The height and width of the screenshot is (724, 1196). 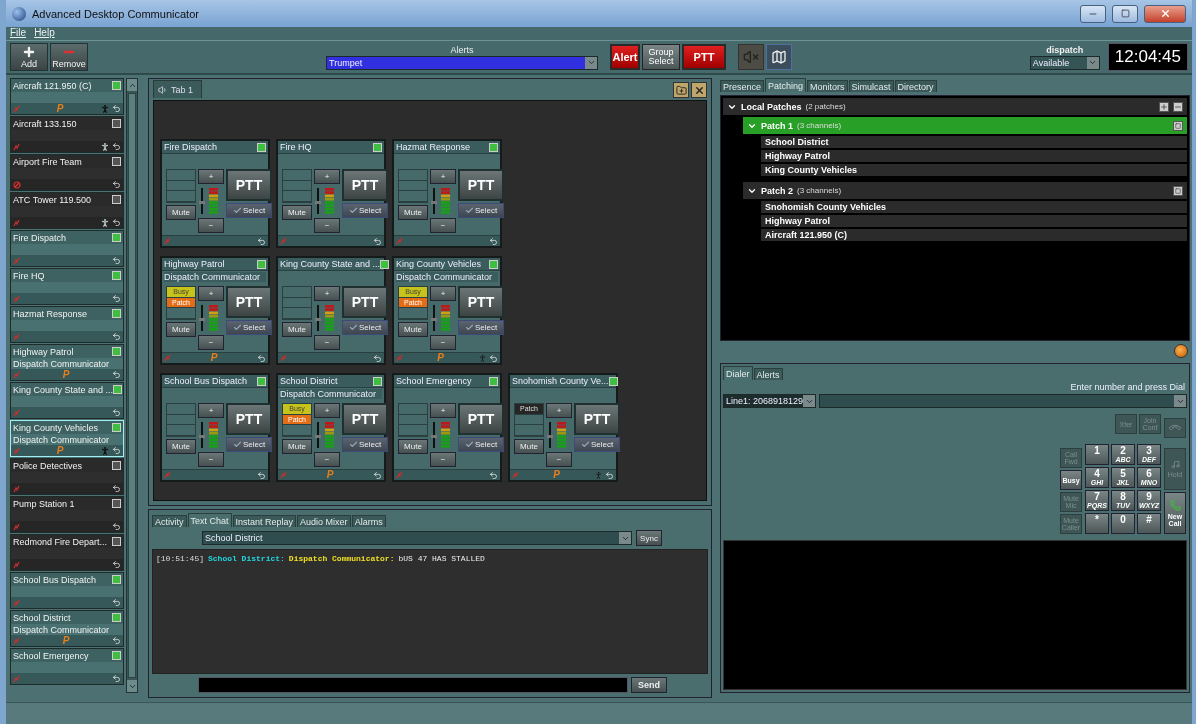 I want to click on channel-list-item: Highway Patrol Dispatch Communicator P, so click(x=67, y=362).